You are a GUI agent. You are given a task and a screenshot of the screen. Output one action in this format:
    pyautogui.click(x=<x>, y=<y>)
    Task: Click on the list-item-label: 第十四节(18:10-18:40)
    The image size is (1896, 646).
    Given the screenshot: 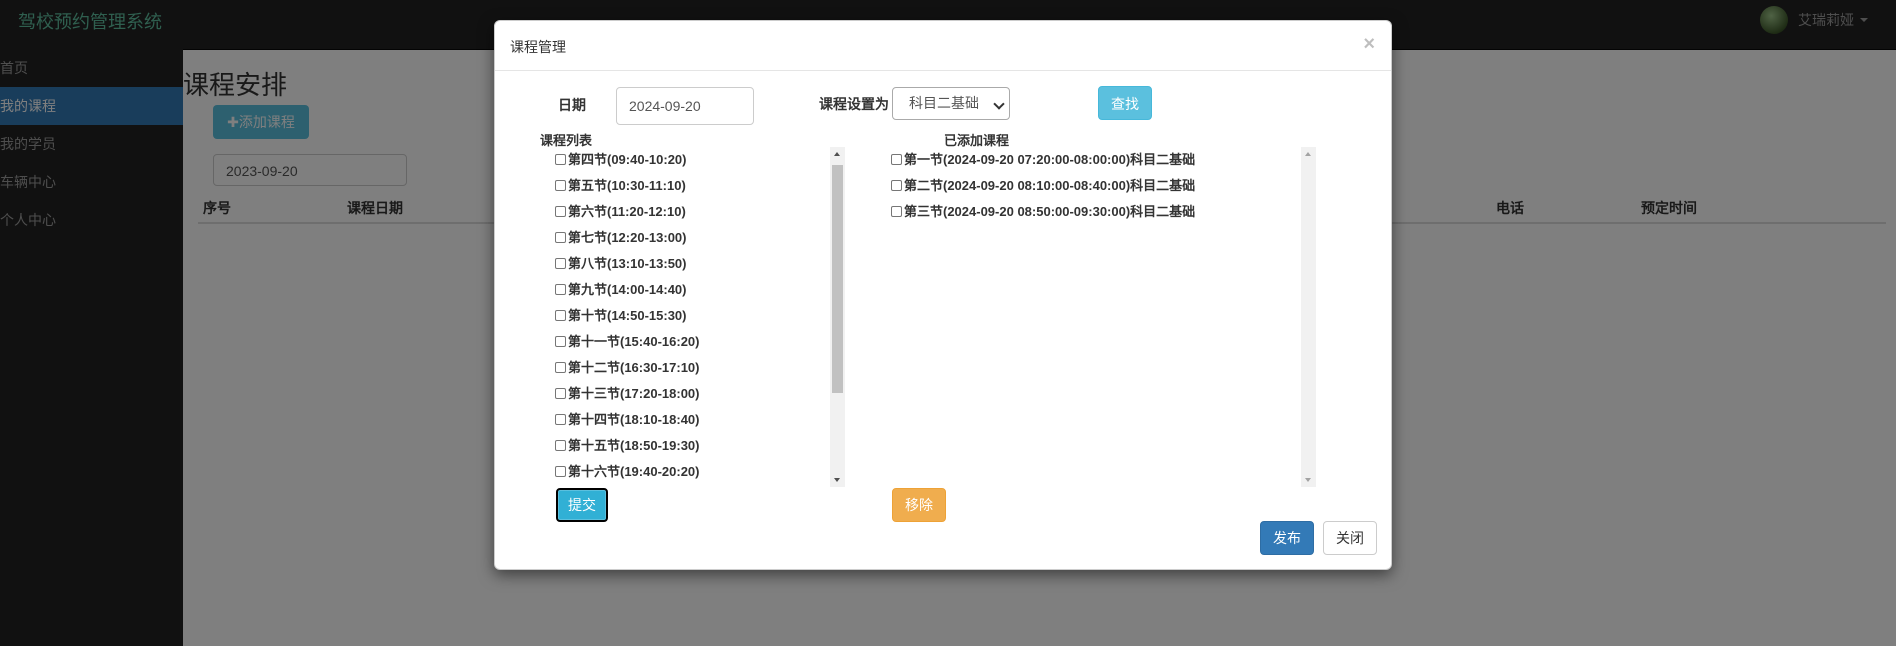 What is the action you would take?
    pyautogui.click(x=634, y=419)
    